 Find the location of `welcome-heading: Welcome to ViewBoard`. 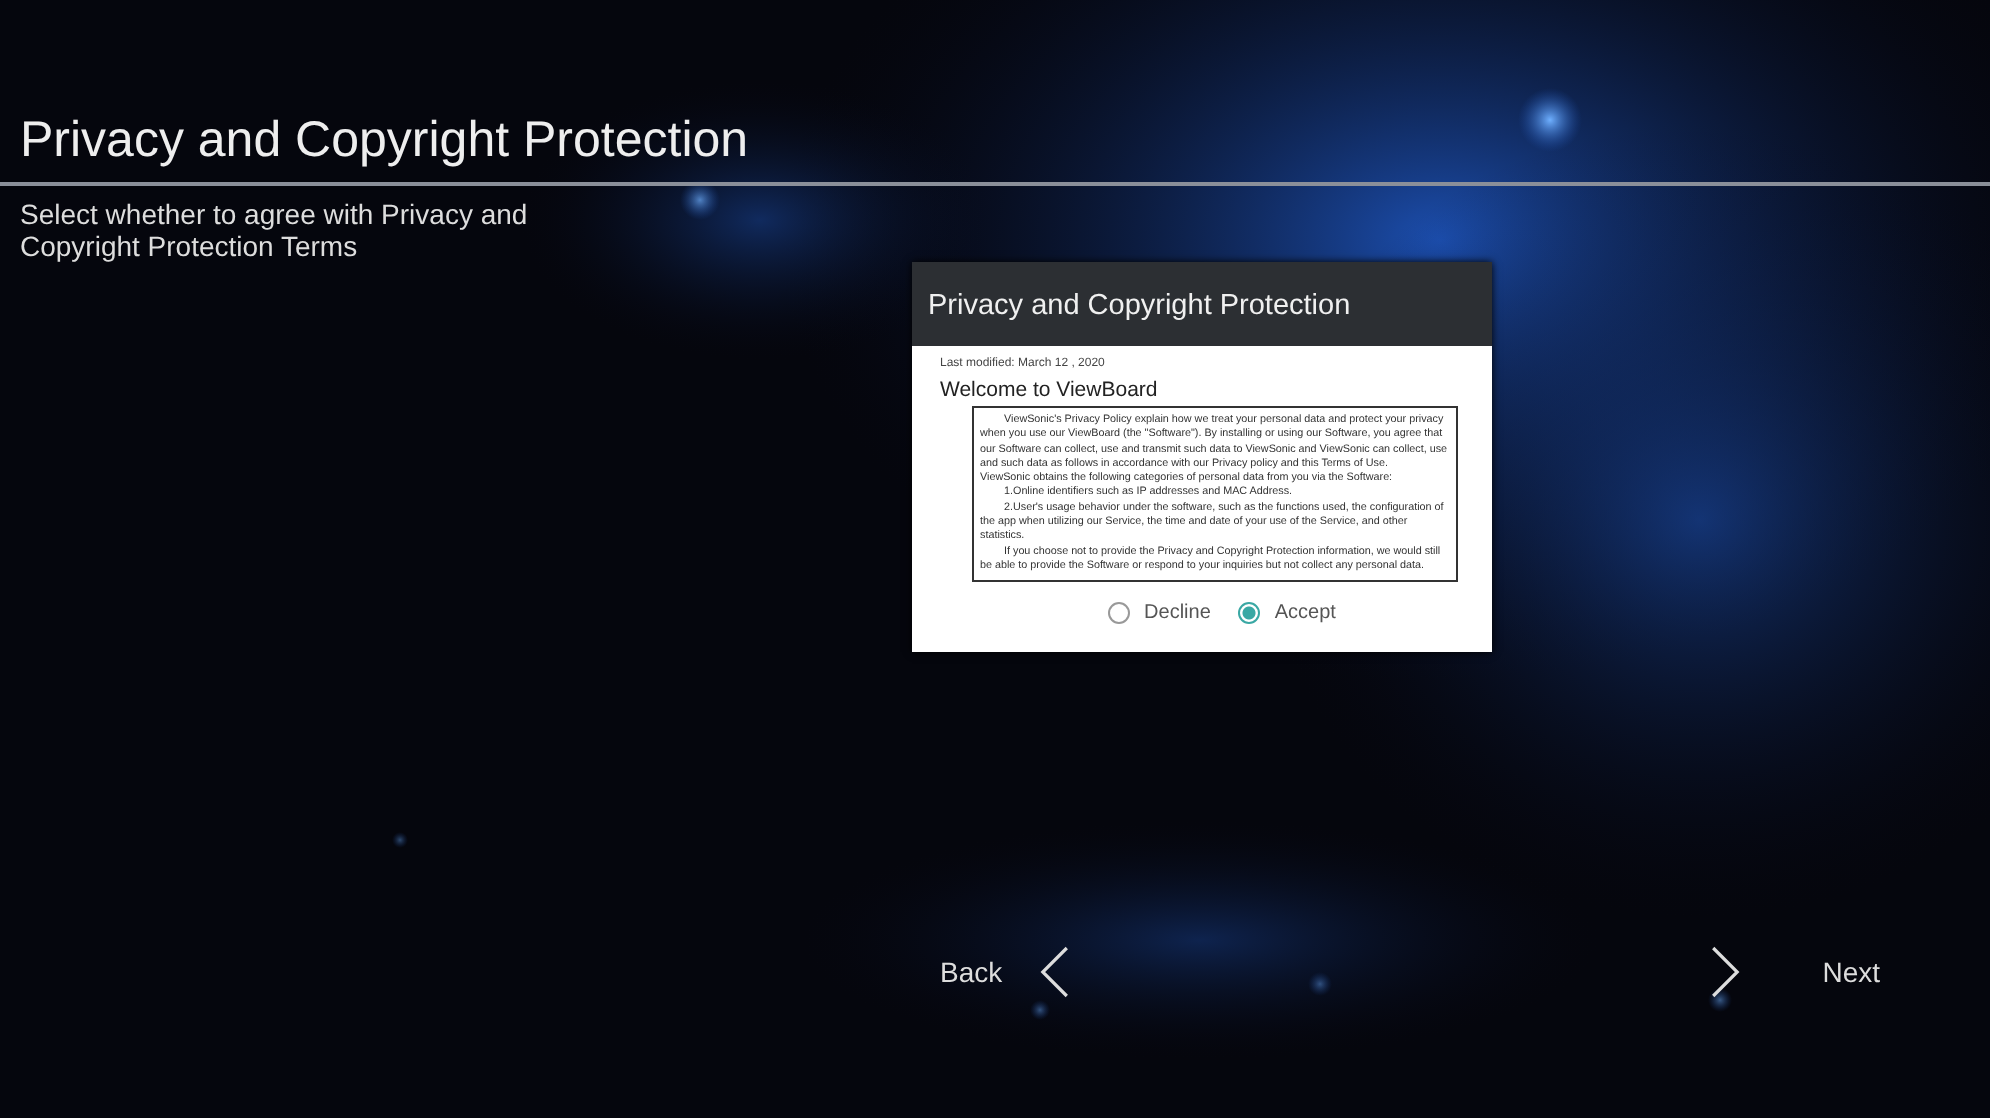

welcome-heading: Welcome to ViewBoard is located at coordinates (1050, 390).